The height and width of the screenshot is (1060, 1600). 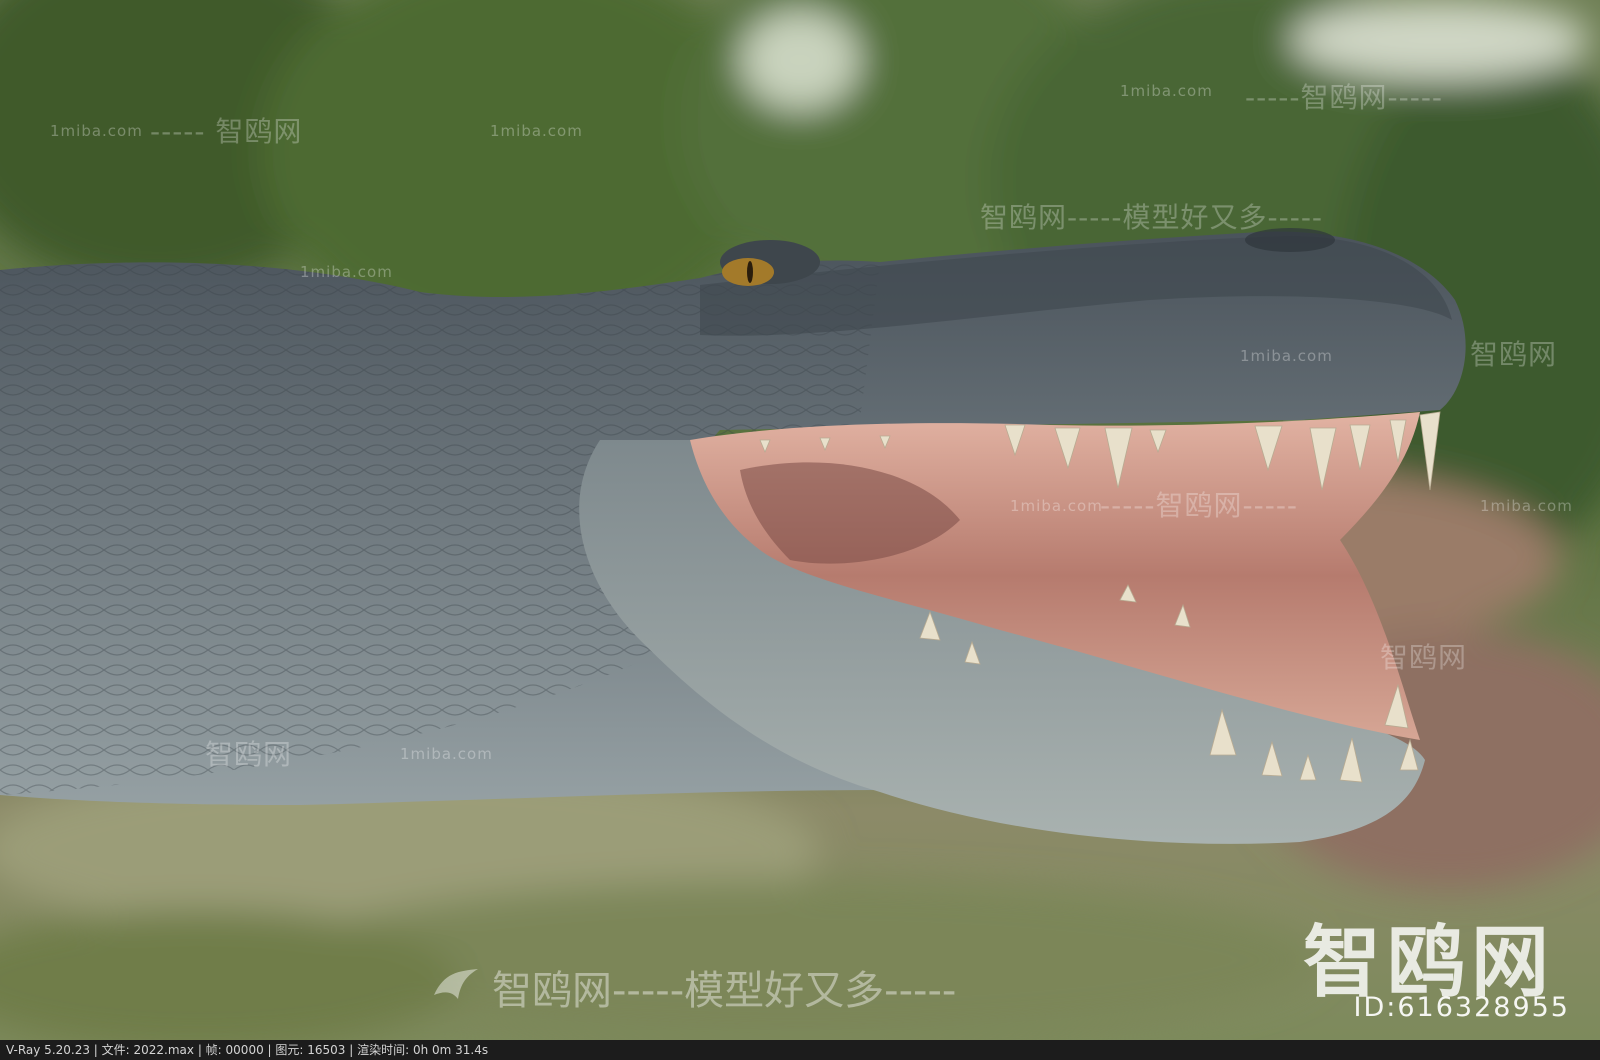 I want to click on watermark-id: ID:616328955, so click(x=1461, y=1007).